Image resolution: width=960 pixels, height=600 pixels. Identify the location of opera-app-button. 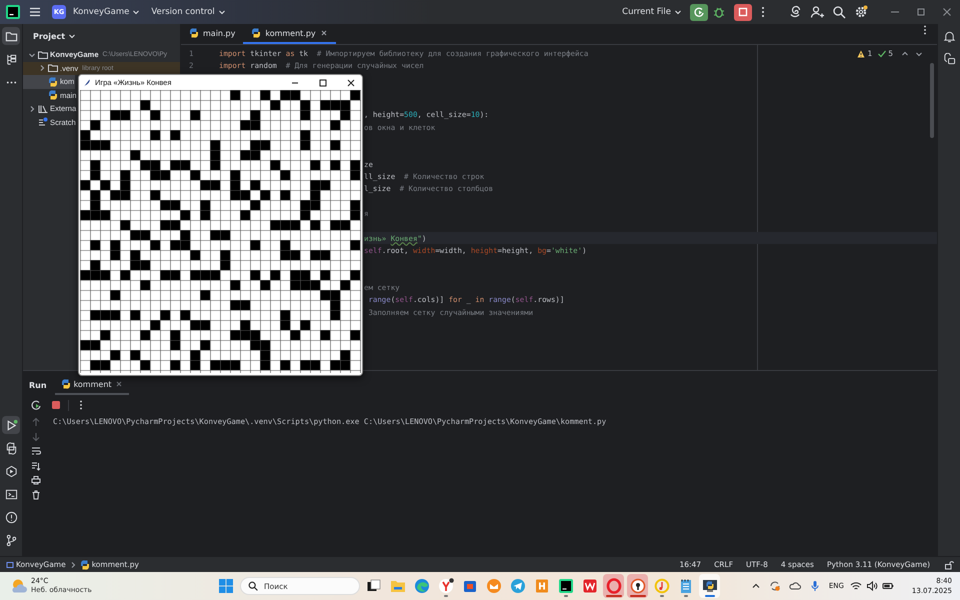
(613, 586).